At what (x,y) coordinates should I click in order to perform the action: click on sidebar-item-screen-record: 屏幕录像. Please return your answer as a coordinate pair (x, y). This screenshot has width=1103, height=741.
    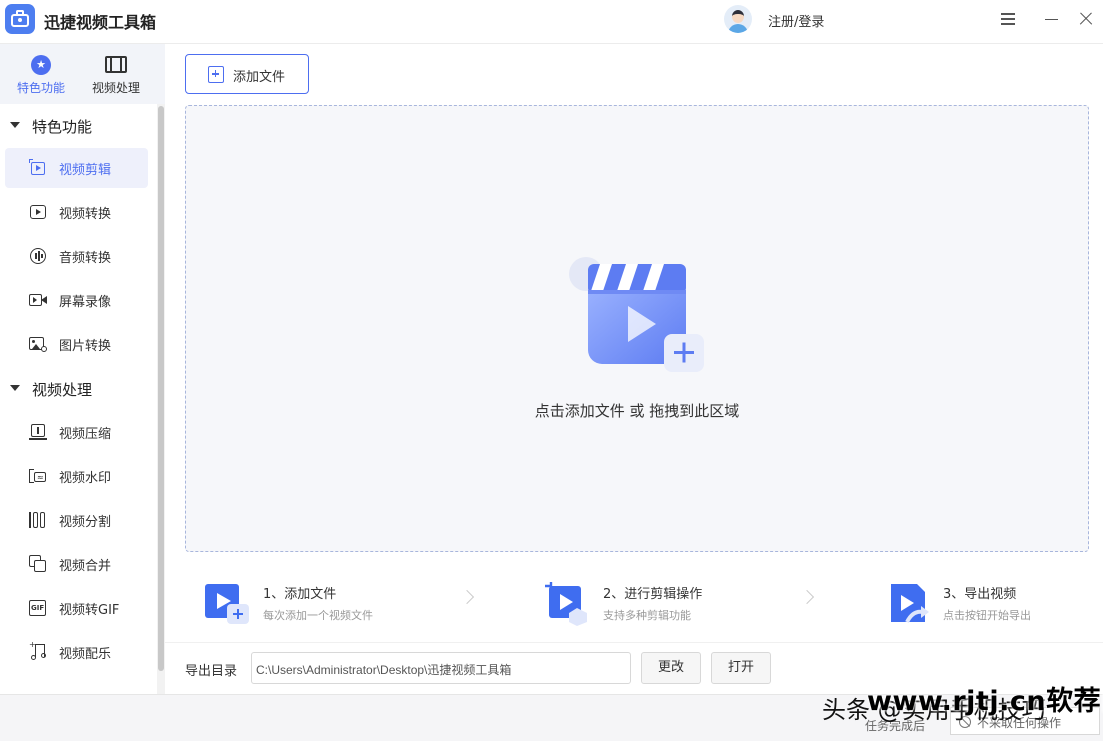
    Looking at the image, I should click on (76, 300).